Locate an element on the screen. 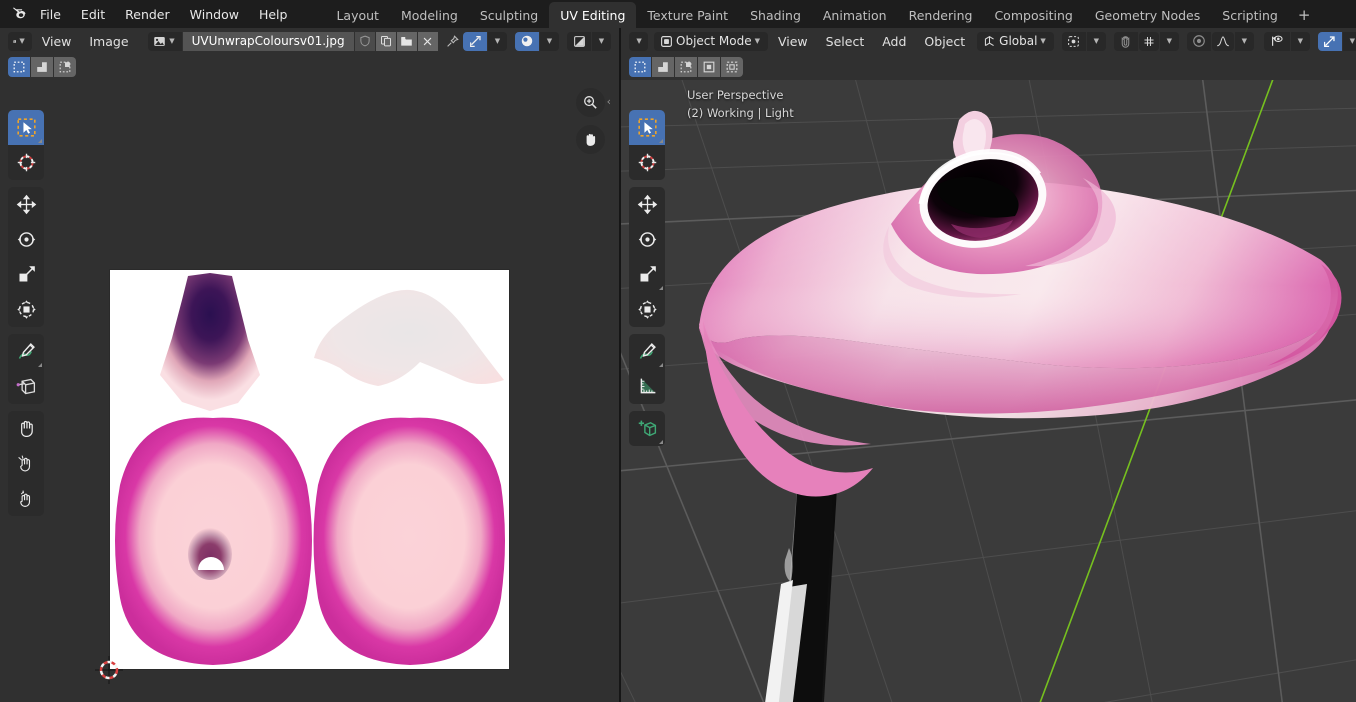 The height and width of the screenshot is (702, 1356). proportional-falloff-icon is located at coordinates (1222, 41).